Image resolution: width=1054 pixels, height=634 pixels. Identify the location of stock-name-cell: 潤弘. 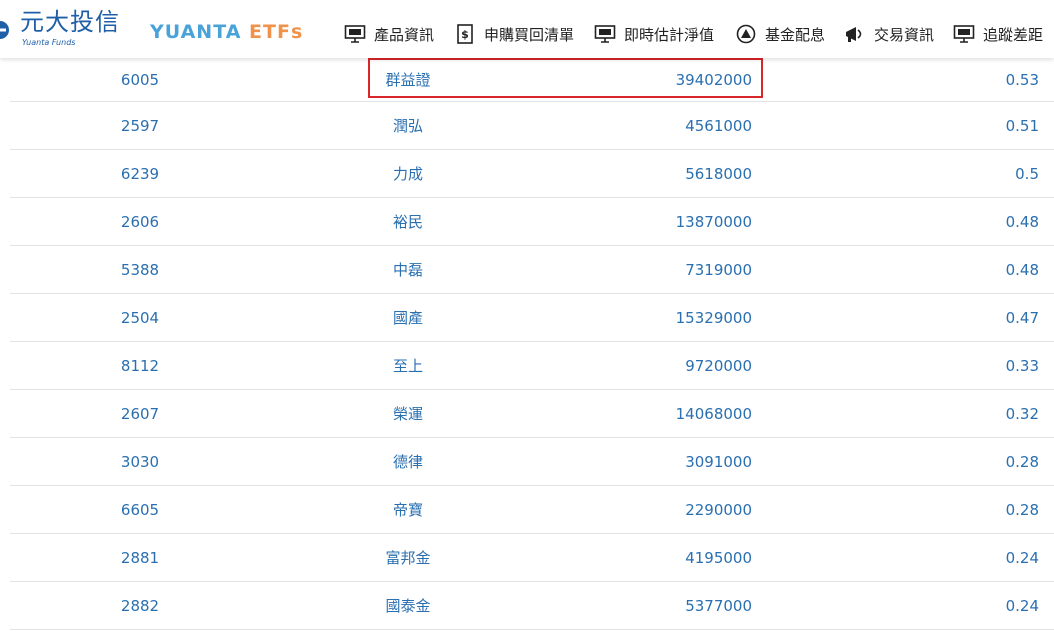
(407, 126).